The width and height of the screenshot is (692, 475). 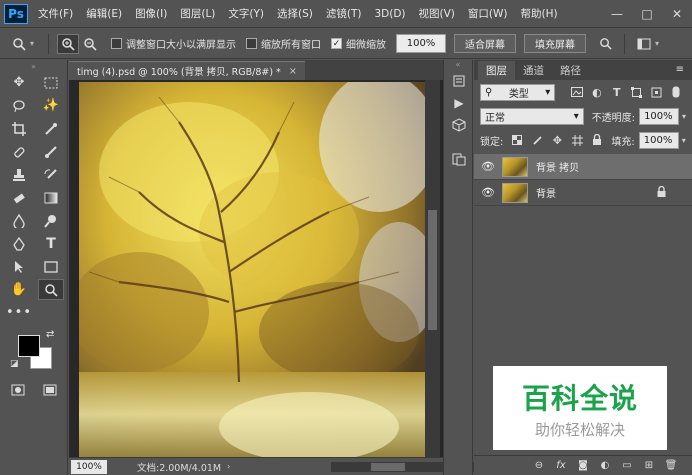 What do you see at coordinates (389, 14) in the screenshot?
I see `menu-3d: 3D(D)` at bounding box center [389, 14].